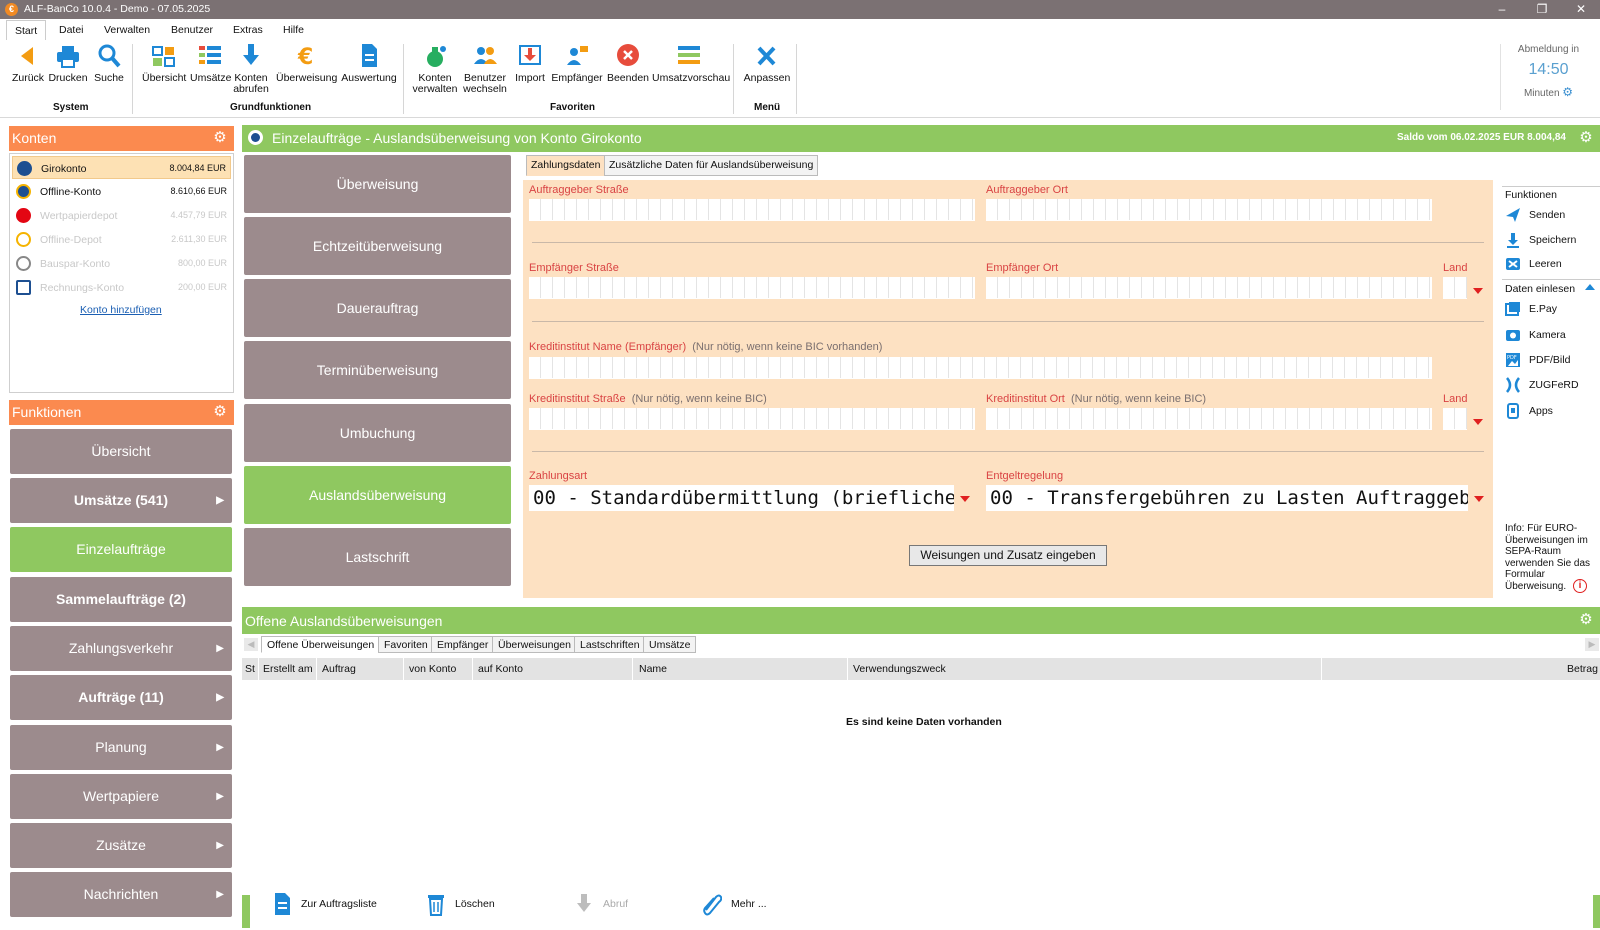  What do you see at coordinates (121, 500) in the screenshot?
I see `nav-umsaetze: Umsätze (541) ▶` at bounding box center [121, 500].